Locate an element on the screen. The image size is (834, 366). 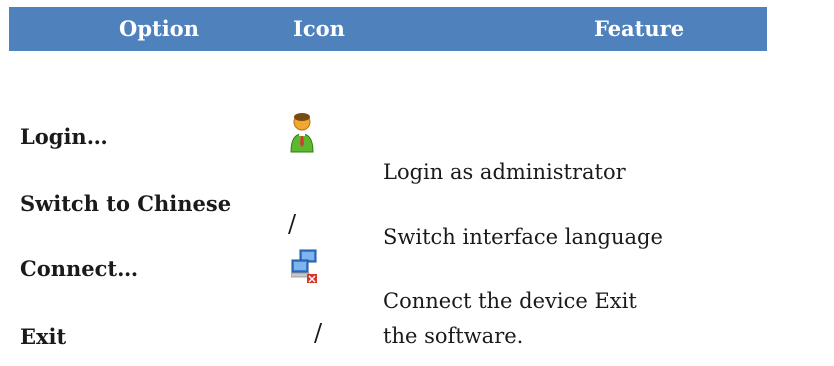
header-option: Option is located at coordinates (159, 28).